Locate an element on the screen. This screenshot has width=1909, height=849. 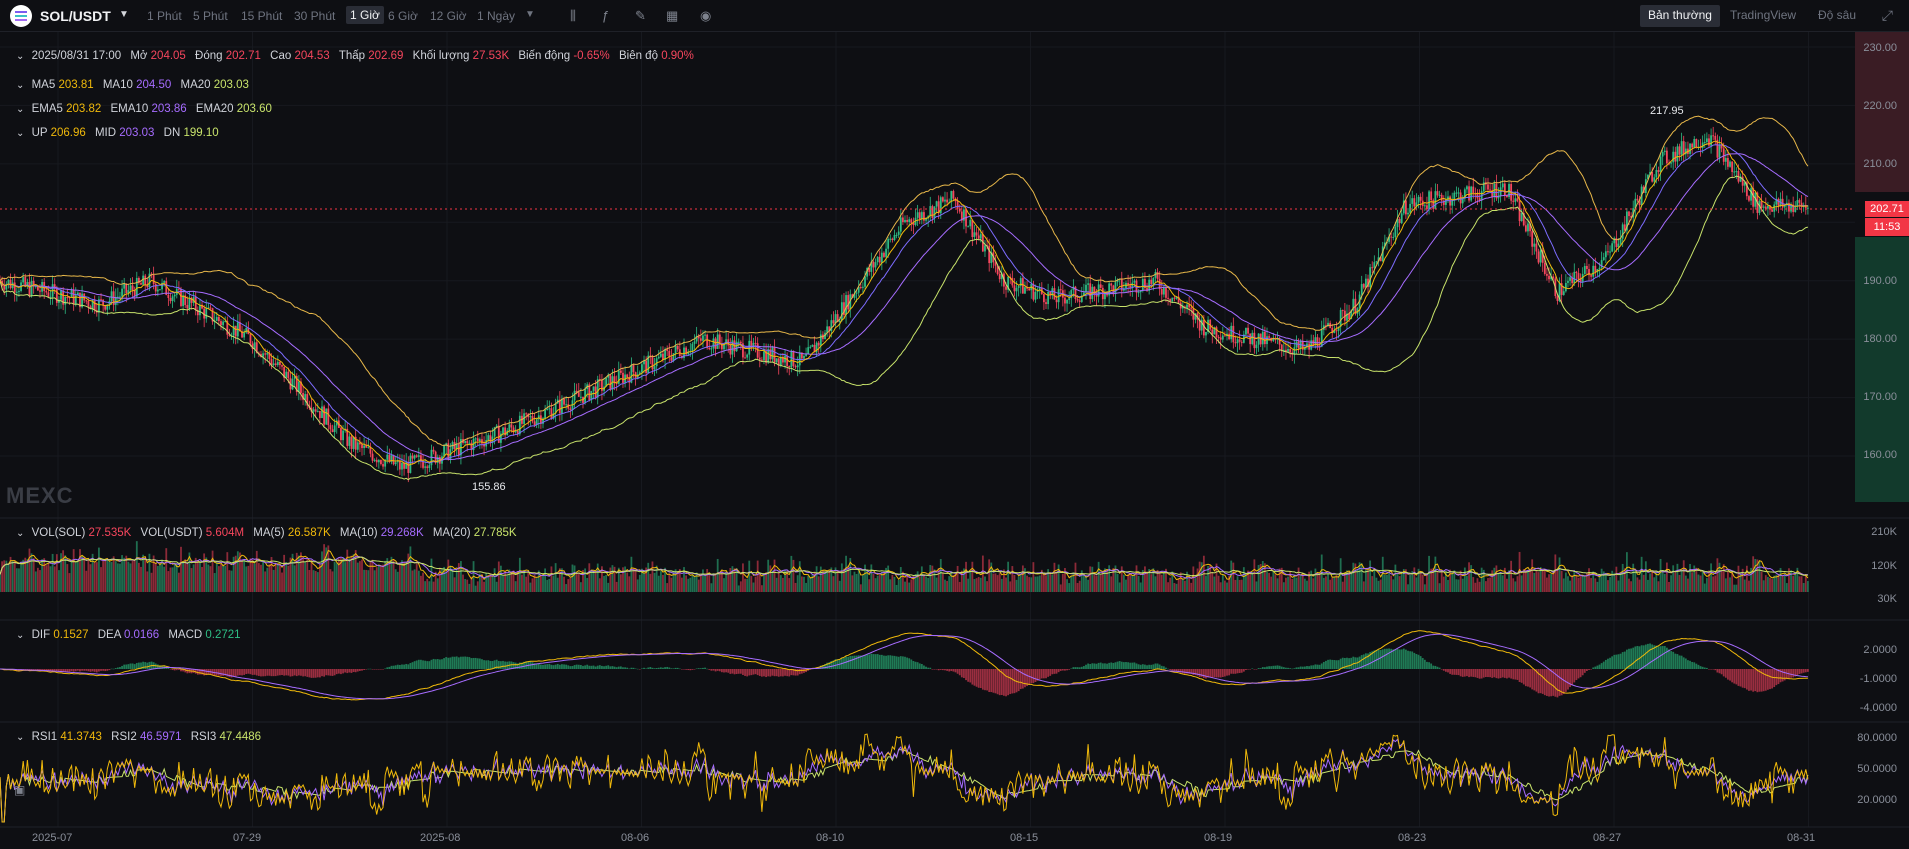
view-normal: Bản thường is located at coordinates (1680, 16).